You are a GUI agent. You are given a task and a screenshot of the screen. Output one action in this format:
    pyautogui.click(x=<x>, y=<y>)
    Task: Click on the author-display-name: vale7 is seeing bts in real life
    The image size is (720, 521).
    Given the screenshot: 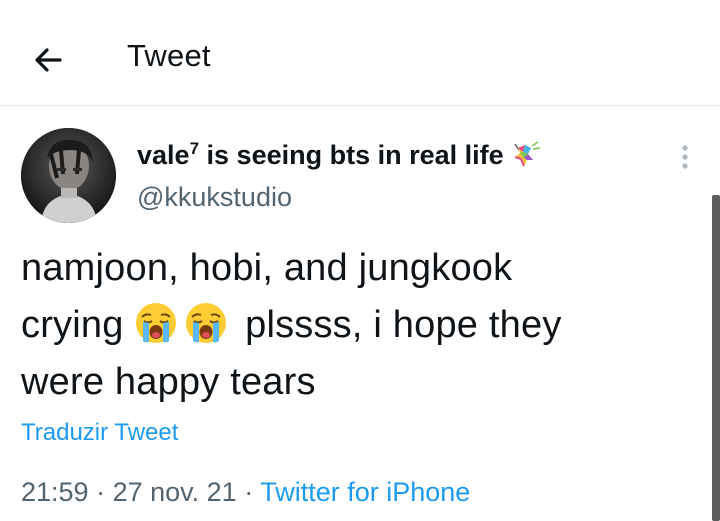 What is the action you would take?
    pyautogui.click(x=340, y=154)
    